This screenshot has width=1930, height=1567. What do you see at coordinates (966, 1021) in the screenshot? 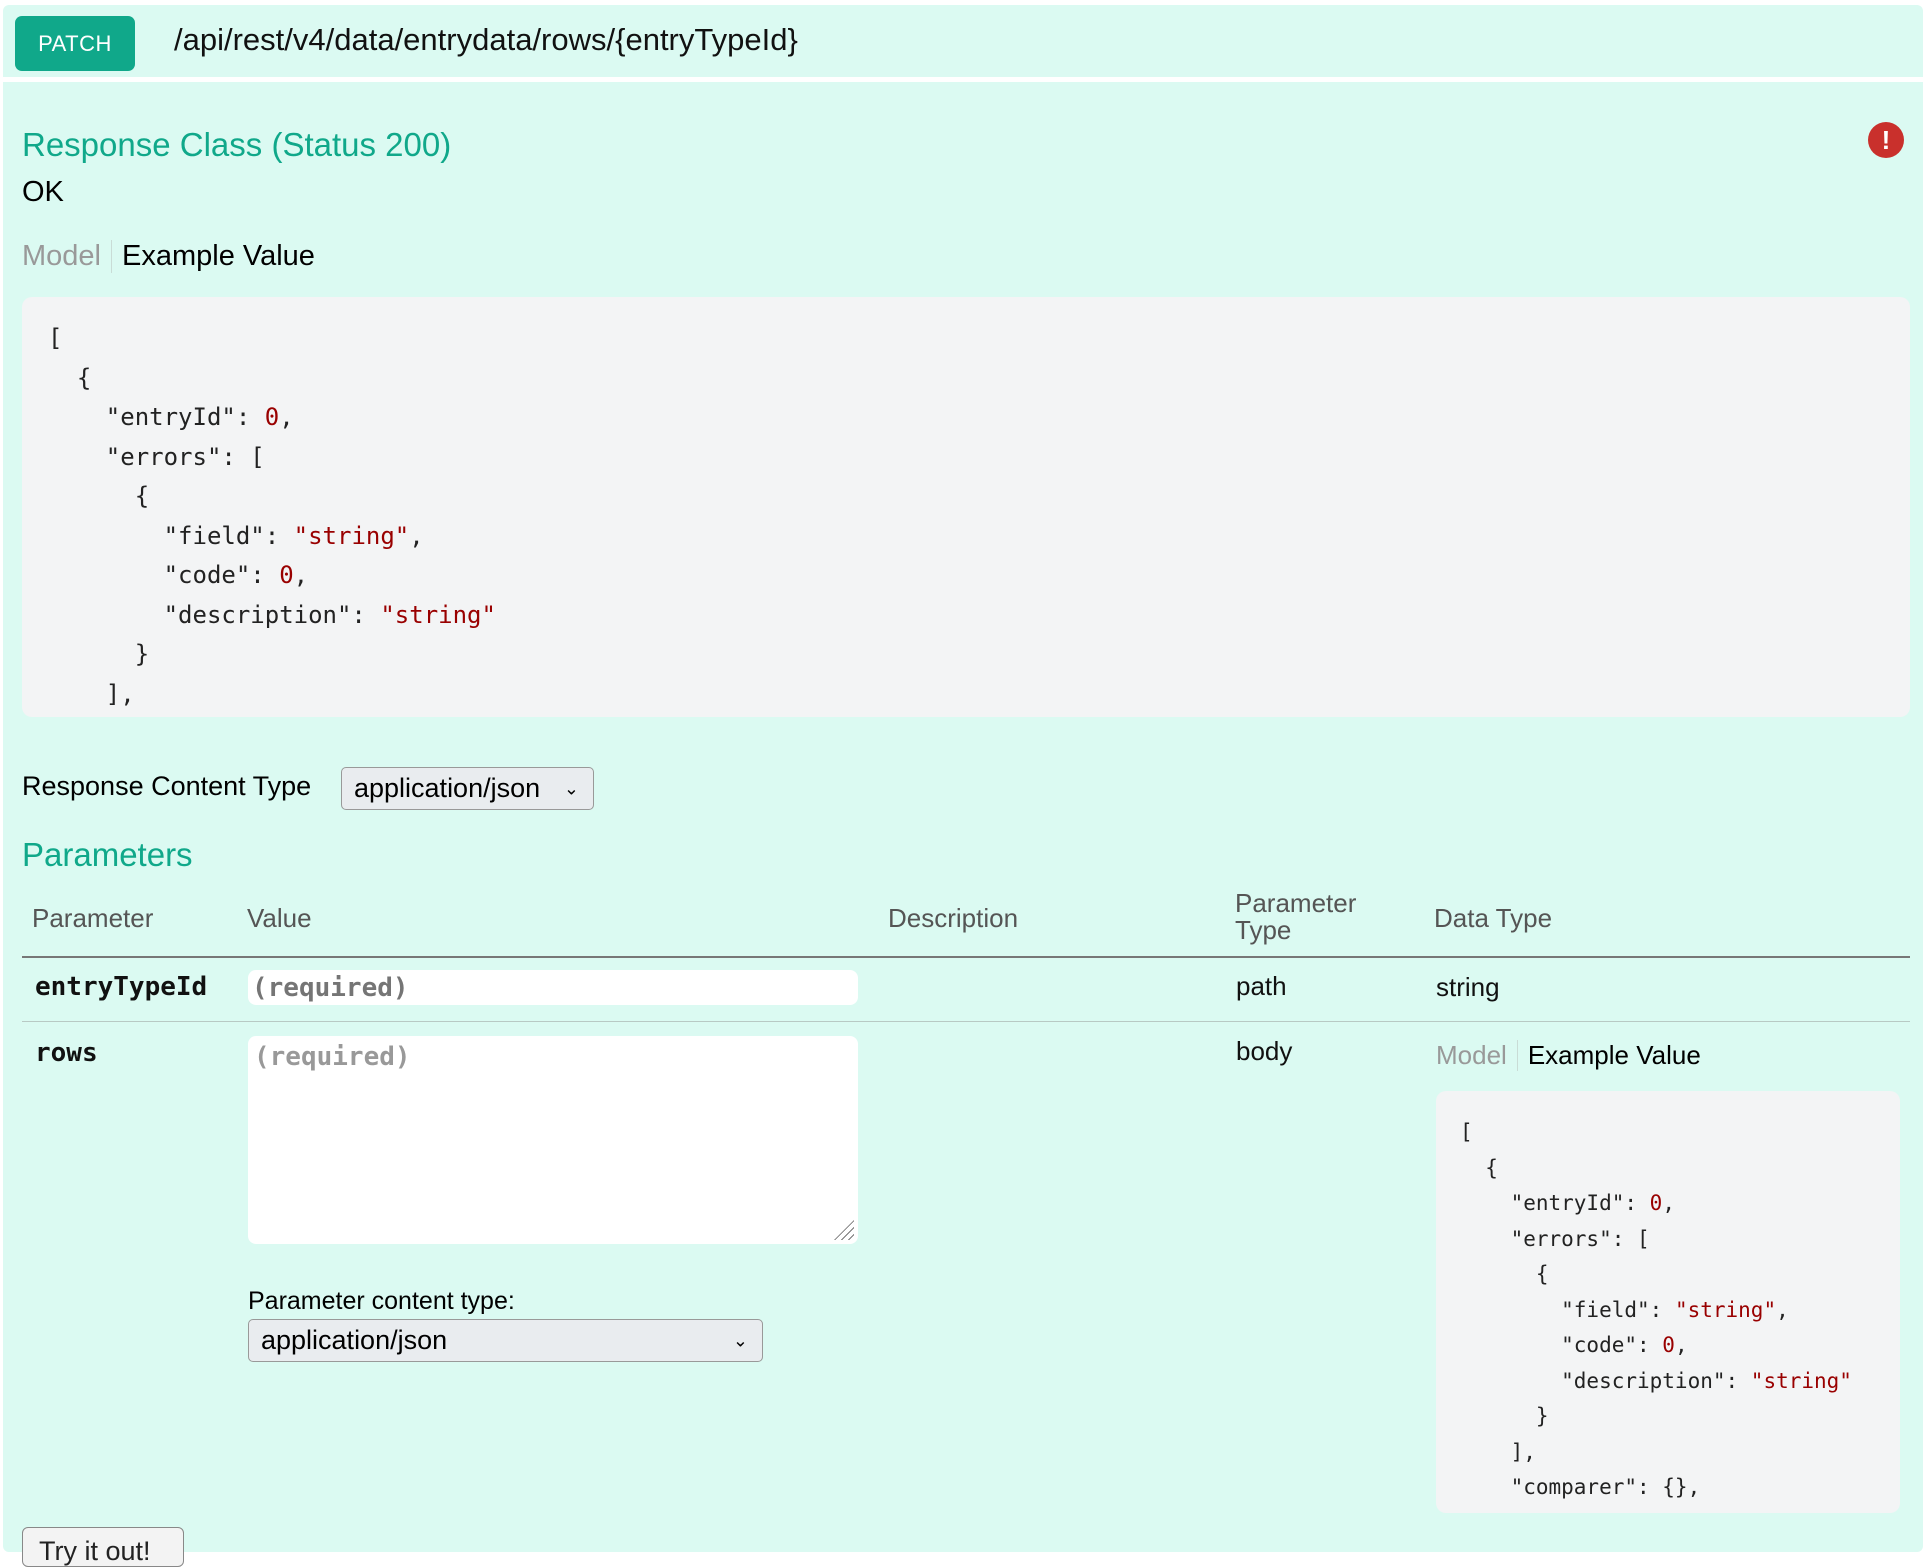
I see `row-divider` at bounding box center [966, 1021].